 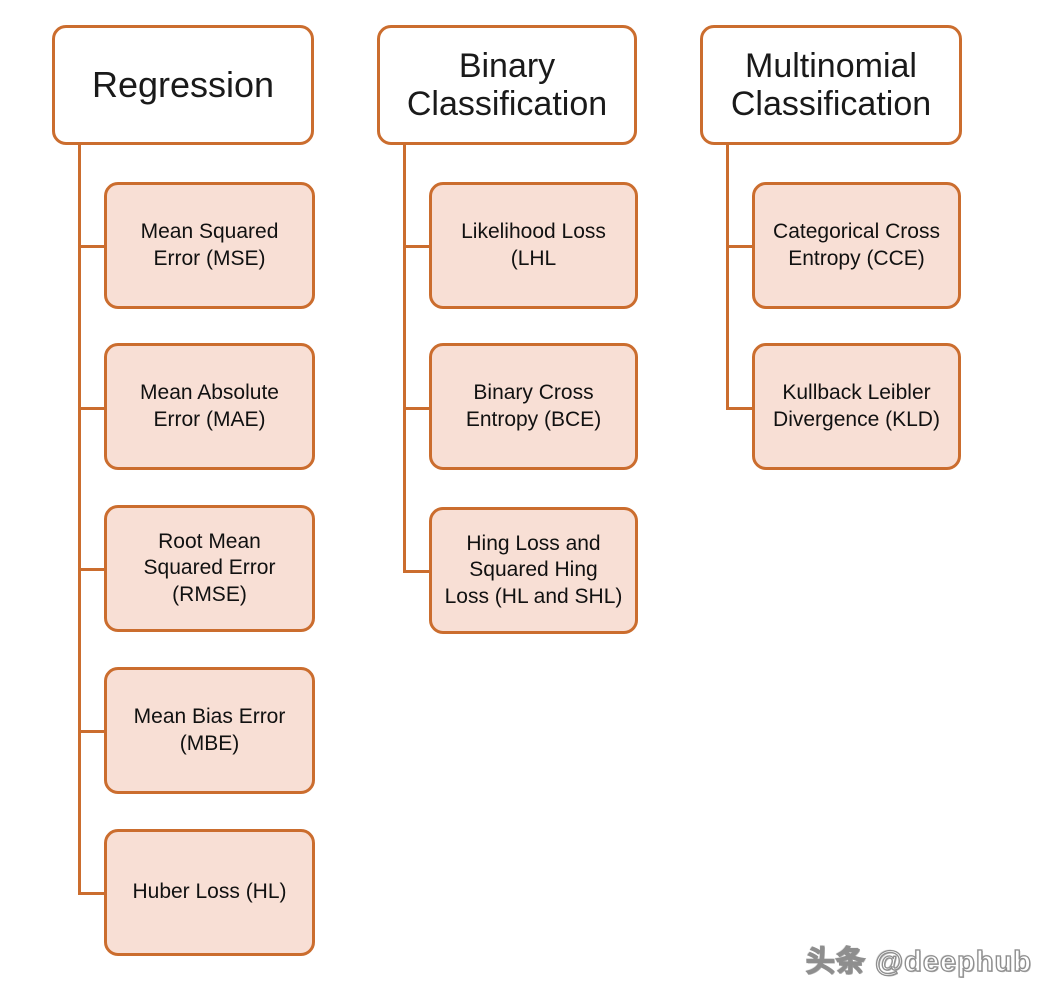 I want to click on node-mean-bias-error: Mean Bias Error (MBE), so click(x=209, y=730).